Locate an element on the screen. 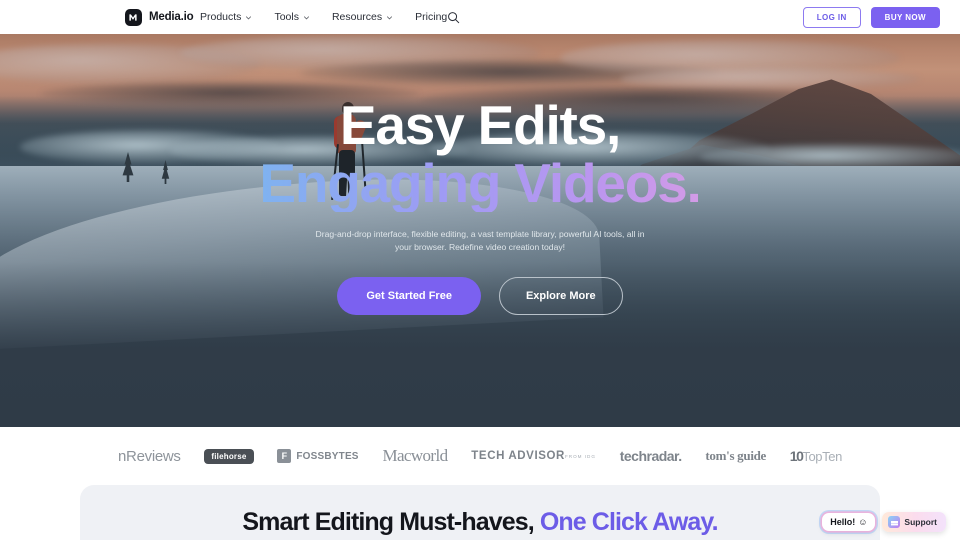 This screenshot has width=960, height=540. press-logo-tenreviews: nReviews is located at coordinates (149, 456).